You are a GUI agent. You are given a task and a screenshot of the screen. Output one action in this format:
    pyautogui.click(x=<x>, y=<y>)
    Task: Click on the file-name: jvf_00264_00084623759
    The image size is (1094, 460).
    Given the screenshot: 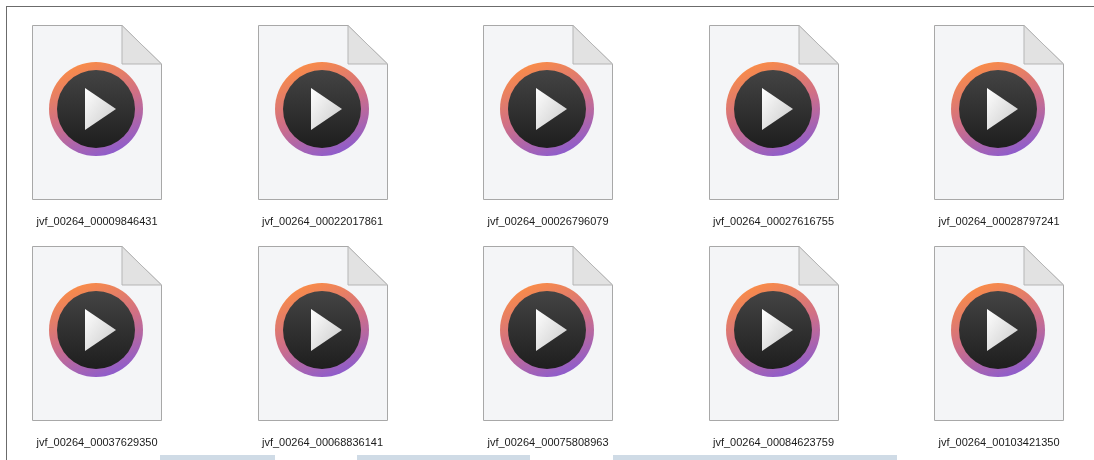 What is the action you would take?
    pyautogui.click(x=773, y=442)
    